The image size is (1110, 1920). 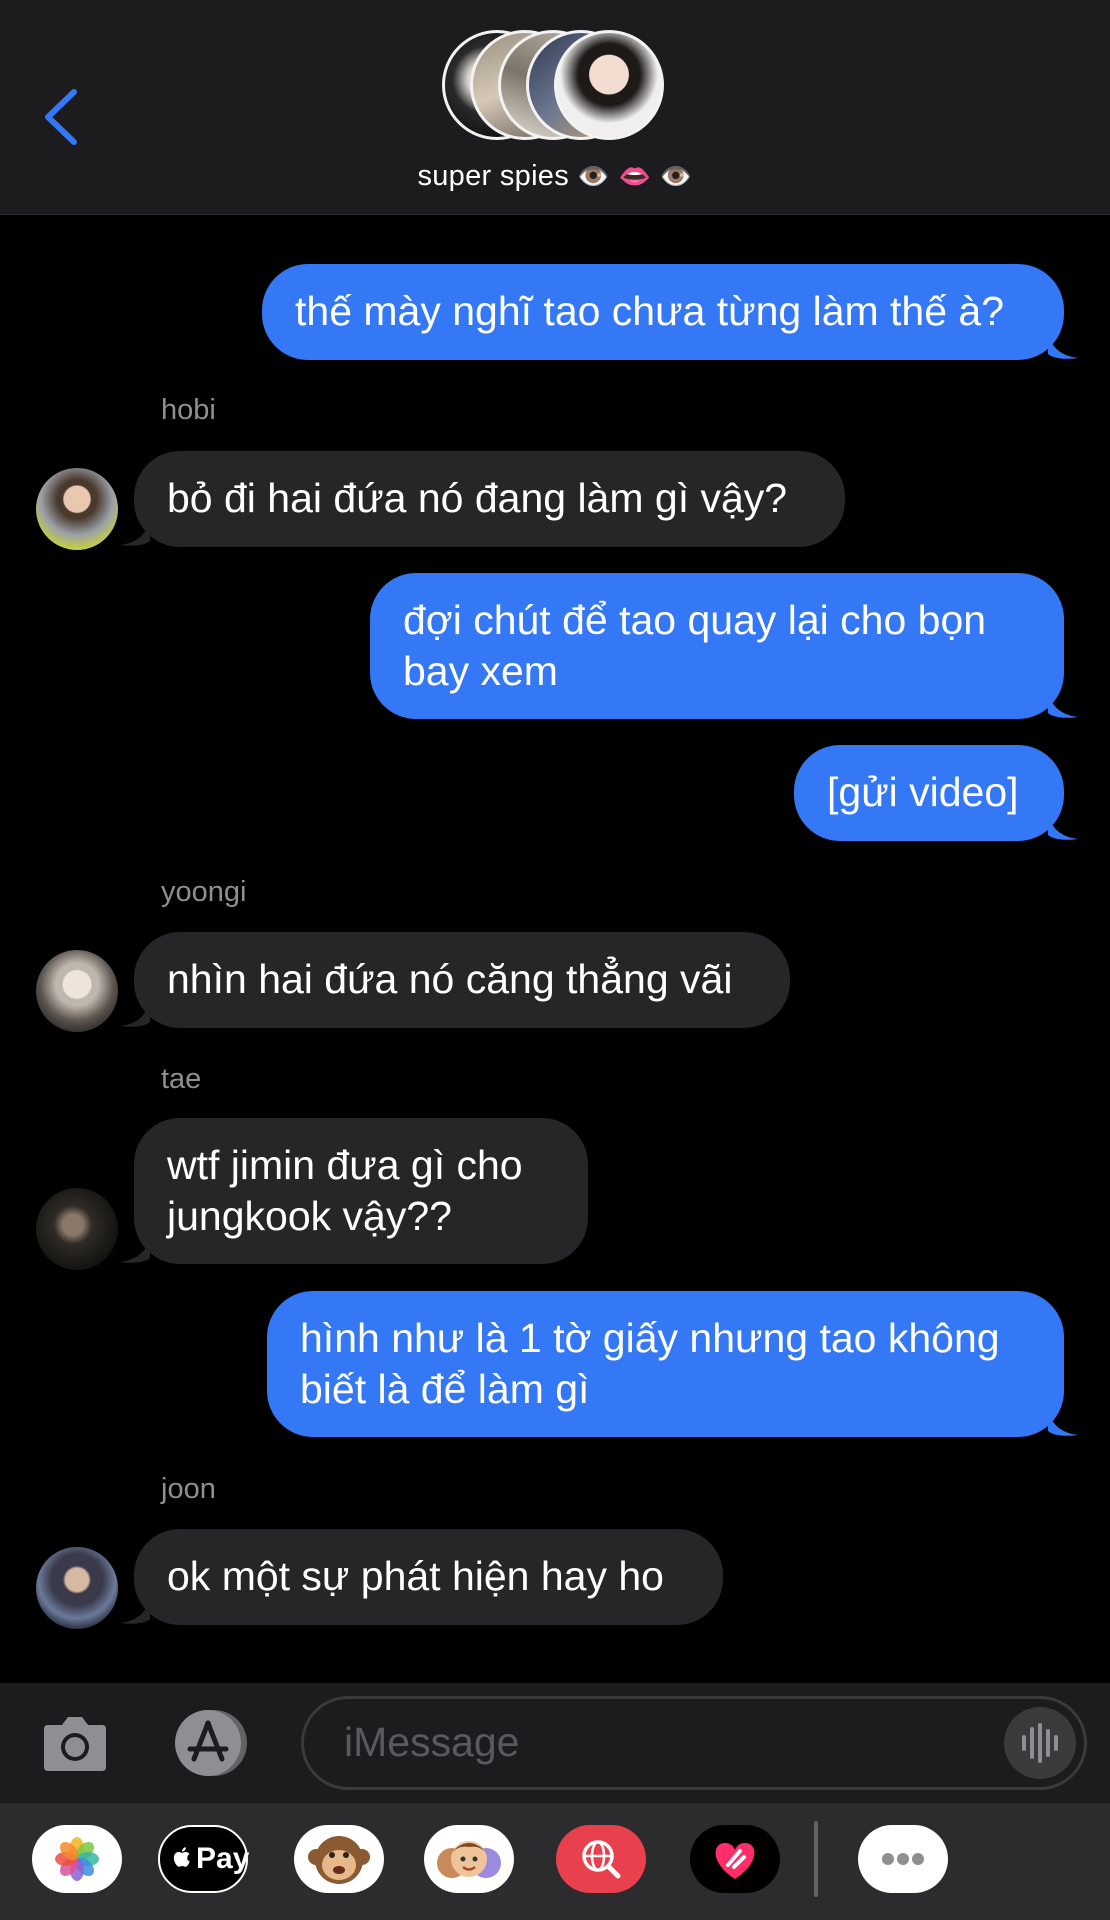 I want to click on photos-app-button, so click(x=77, y=1859).